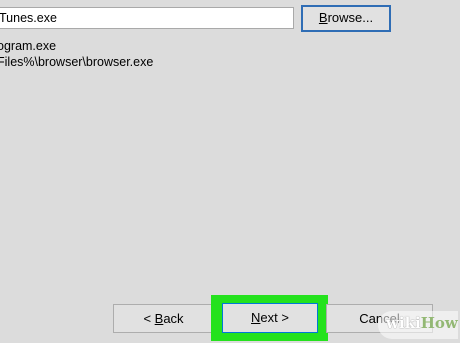  I want to click on program-path-value: Tunes.exe, so click(28, 18).